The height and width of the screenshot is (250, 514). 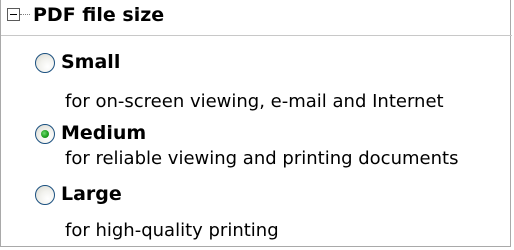 I want to click on option-large-description: for high-quality printing, so click(x=172, y=230).